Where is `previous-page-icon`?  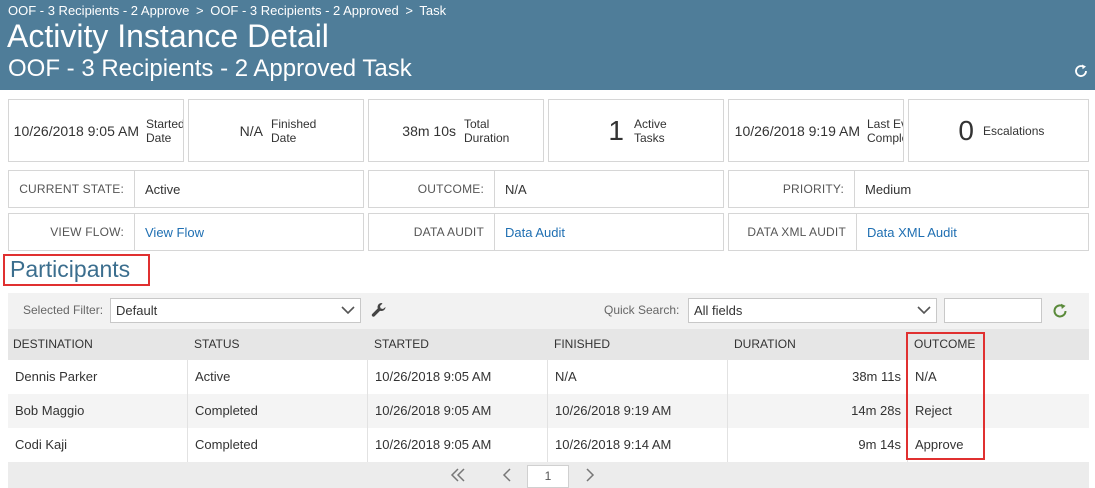 previous-page-icon is located at coordinates (507, 475).